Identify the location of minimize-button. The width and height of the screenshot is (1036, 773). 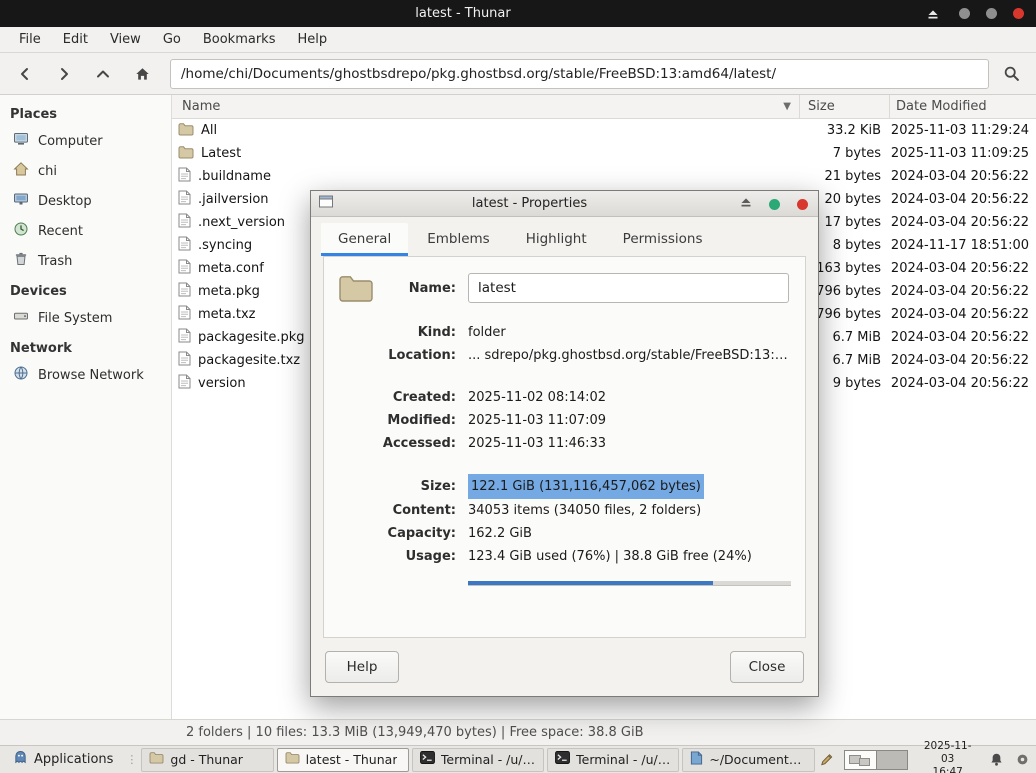
(964, 13).